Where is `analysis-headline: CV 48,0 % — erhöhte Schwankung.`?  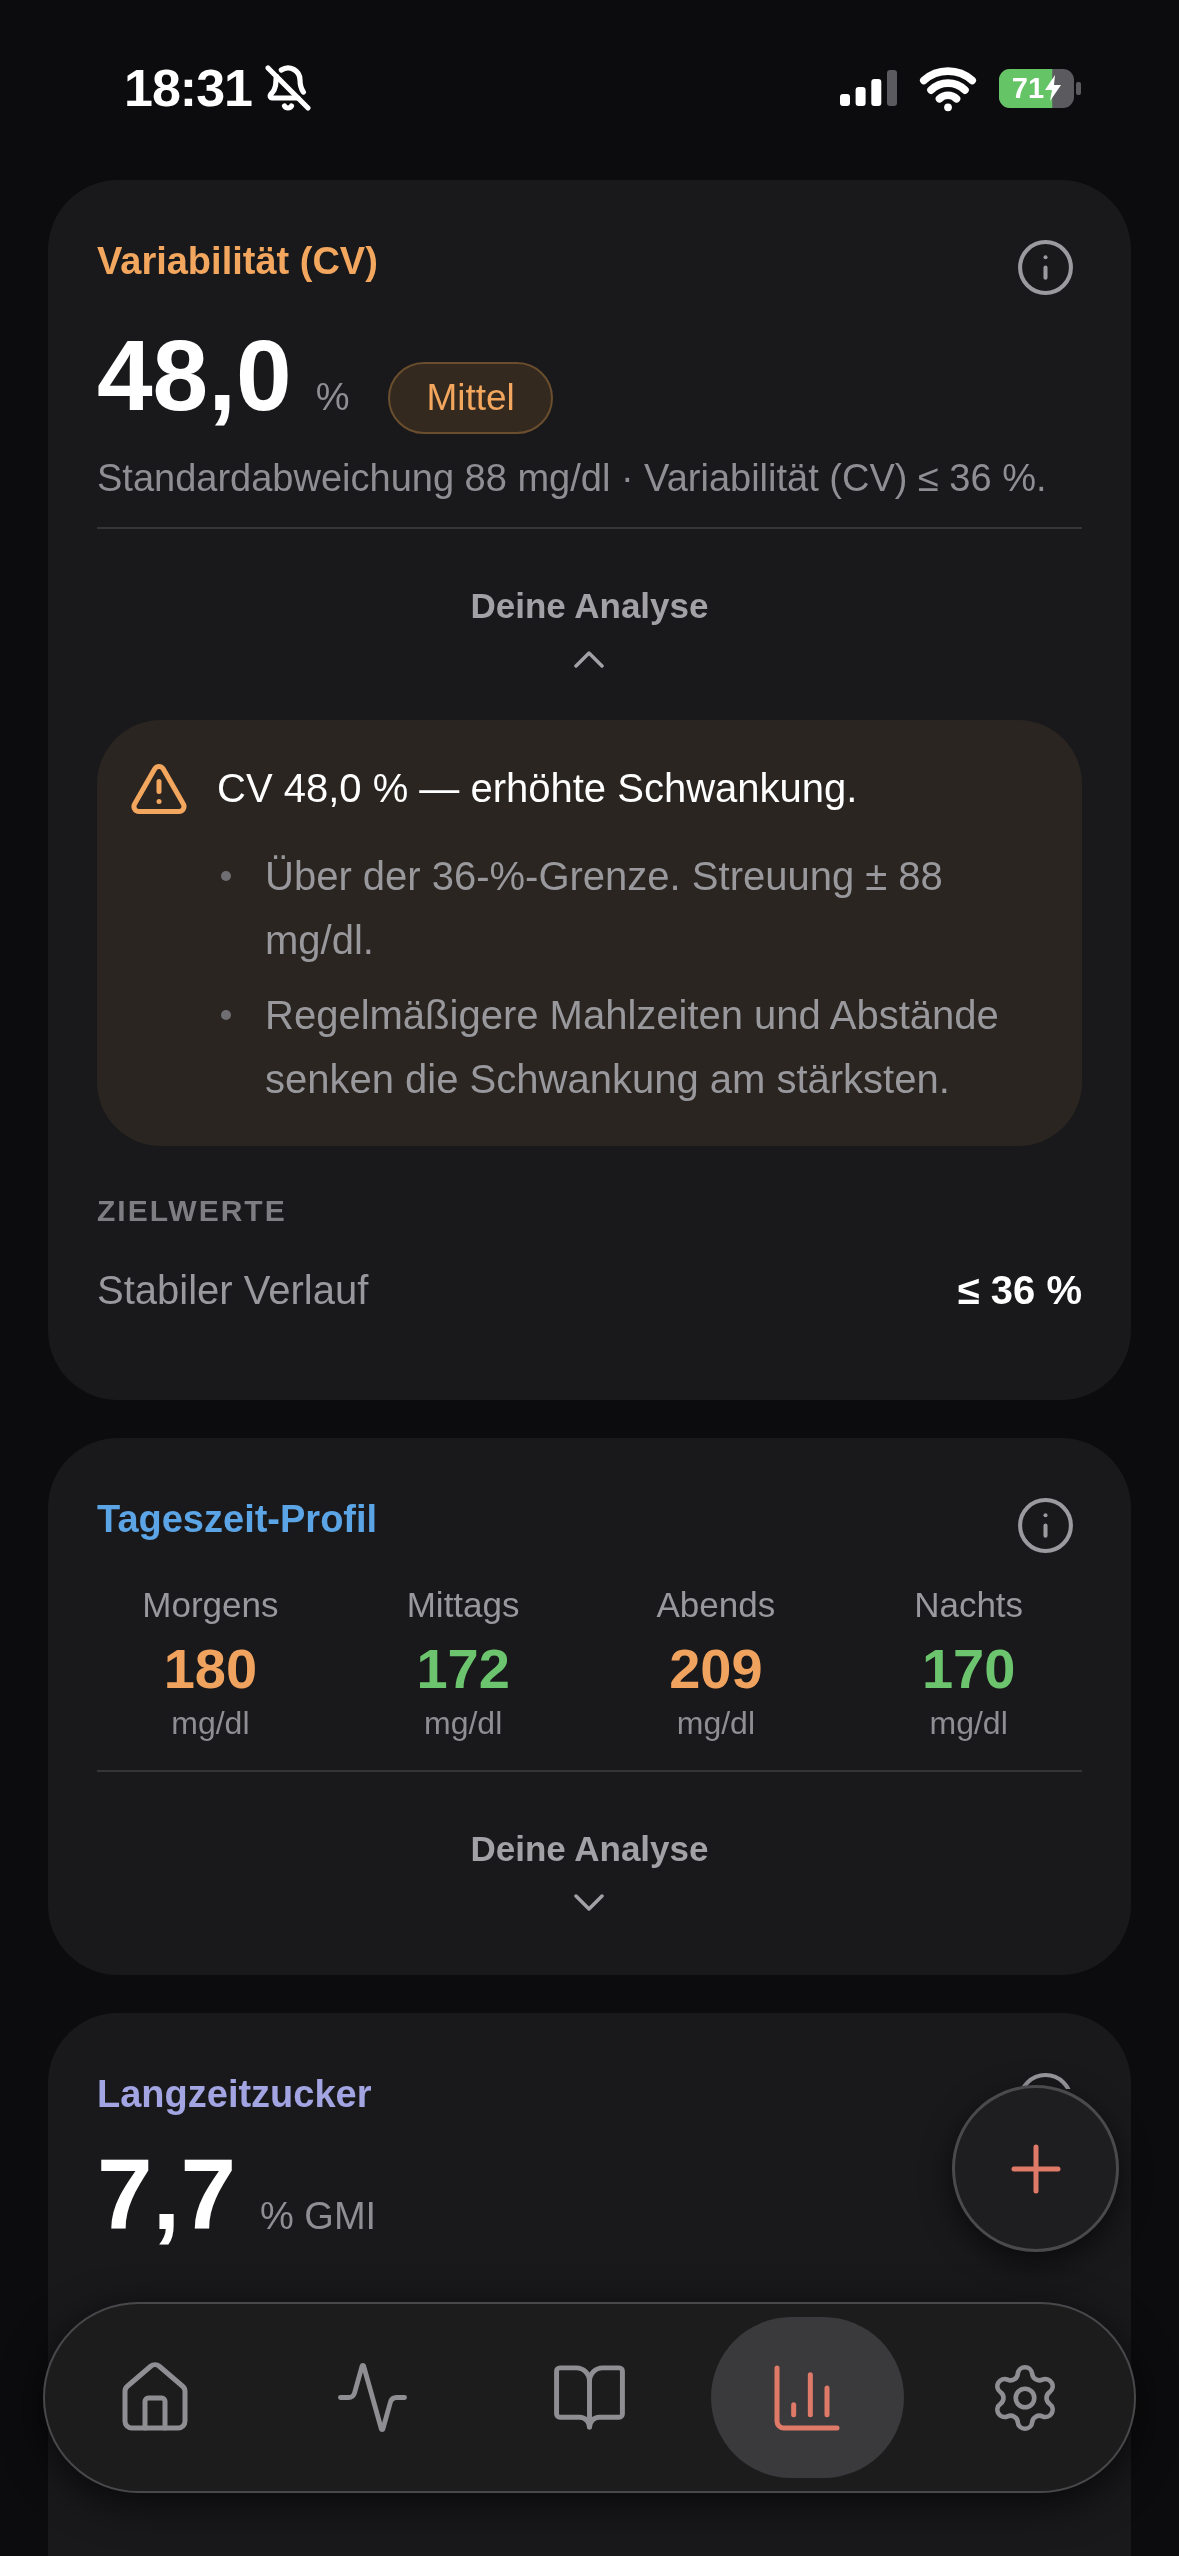 analysis-headline: CV 48,0 % — erhöhte Schwankung. is located at coordinates (537, 788).